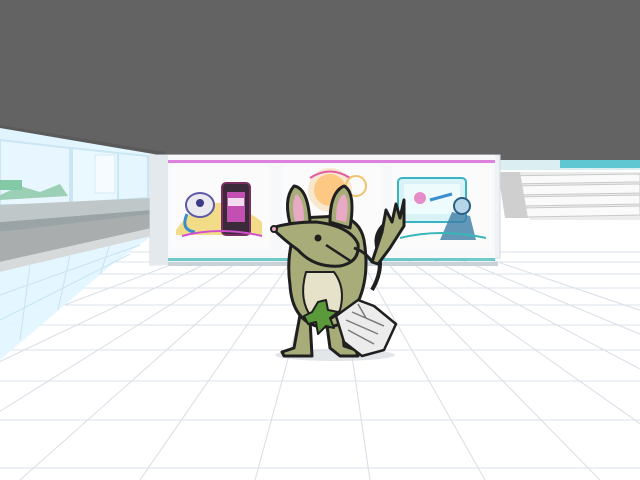 This screenshot has height=480, width=640. I want to click on poster-phone-creature, so click(220, 207).